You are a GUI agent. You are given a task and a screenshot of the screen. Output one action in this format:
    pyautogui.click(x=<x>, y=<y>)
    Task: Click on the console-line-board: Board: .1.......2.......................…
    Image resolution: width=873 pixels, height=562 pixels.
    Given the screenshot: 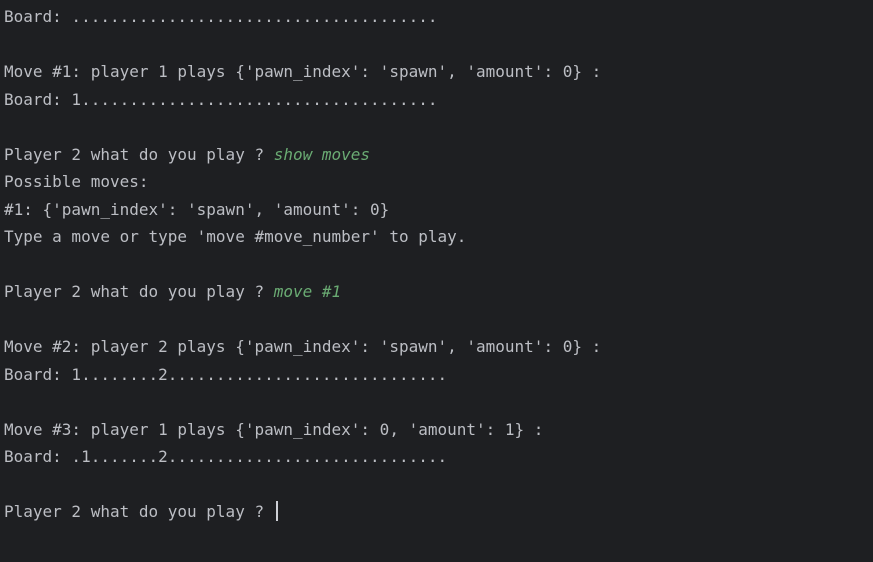 What is the action you would take?
    pyautogui.click(x=226, y=456)
    